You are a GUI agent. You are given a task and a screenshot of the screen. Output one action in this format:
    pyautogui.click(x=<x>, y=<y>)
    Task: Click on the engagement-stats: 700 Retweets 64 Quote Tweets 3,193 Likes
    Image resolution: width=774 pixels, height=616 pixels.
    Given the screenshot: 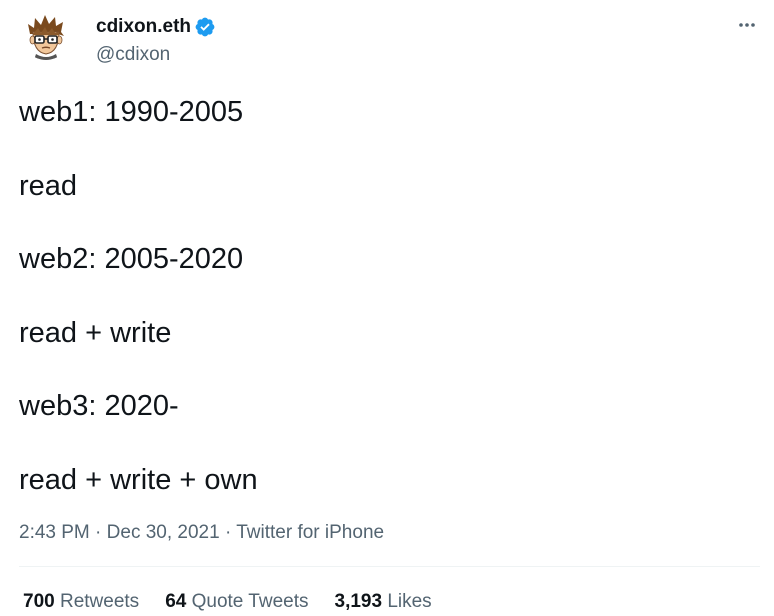 What is the action you would take?
    pyautogui.click(x=240, y=602)
    